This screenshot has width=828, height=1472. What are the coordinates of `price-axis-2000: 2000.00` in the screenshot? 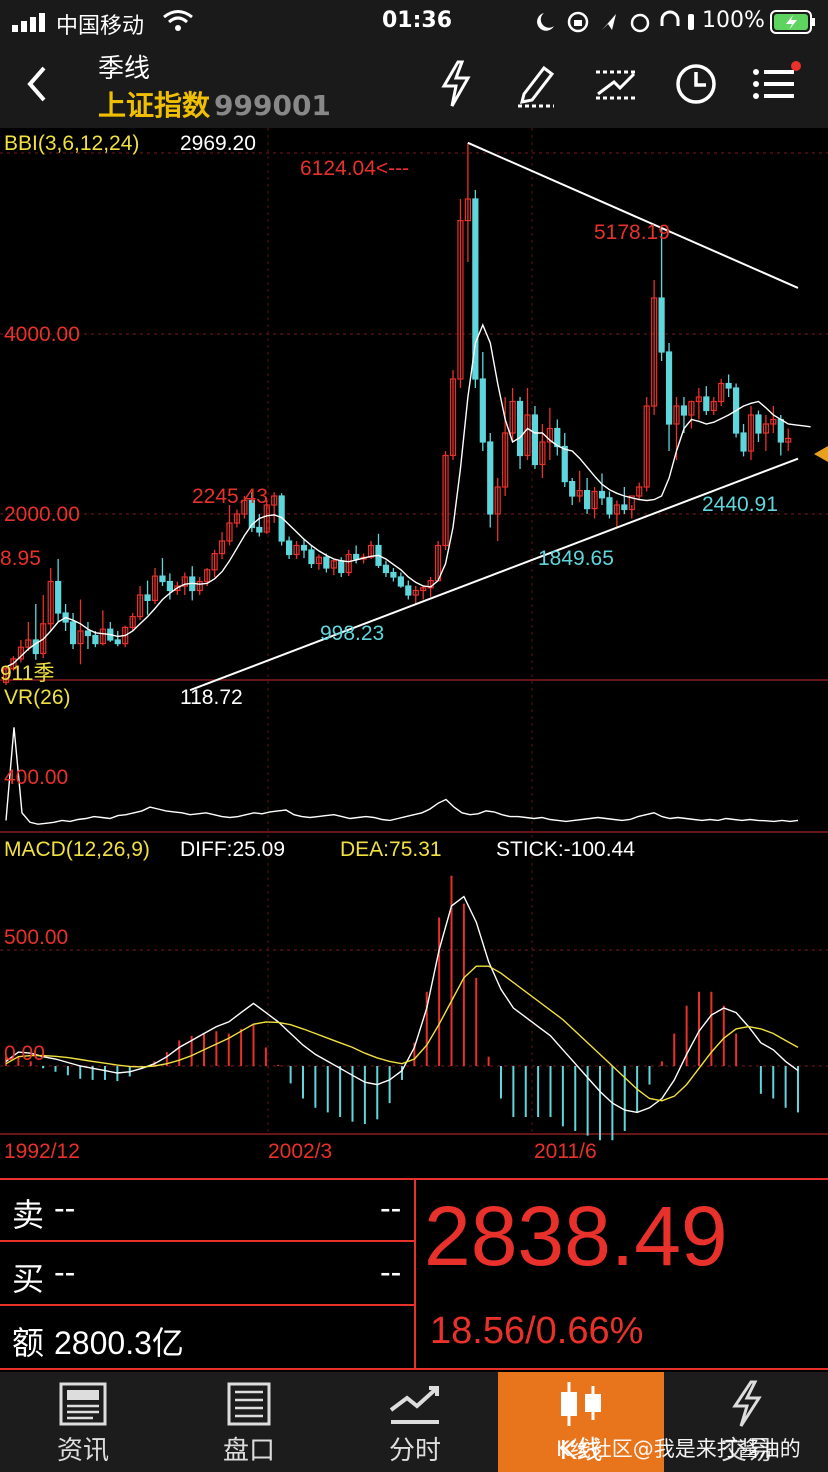 It's located at (42, 514).